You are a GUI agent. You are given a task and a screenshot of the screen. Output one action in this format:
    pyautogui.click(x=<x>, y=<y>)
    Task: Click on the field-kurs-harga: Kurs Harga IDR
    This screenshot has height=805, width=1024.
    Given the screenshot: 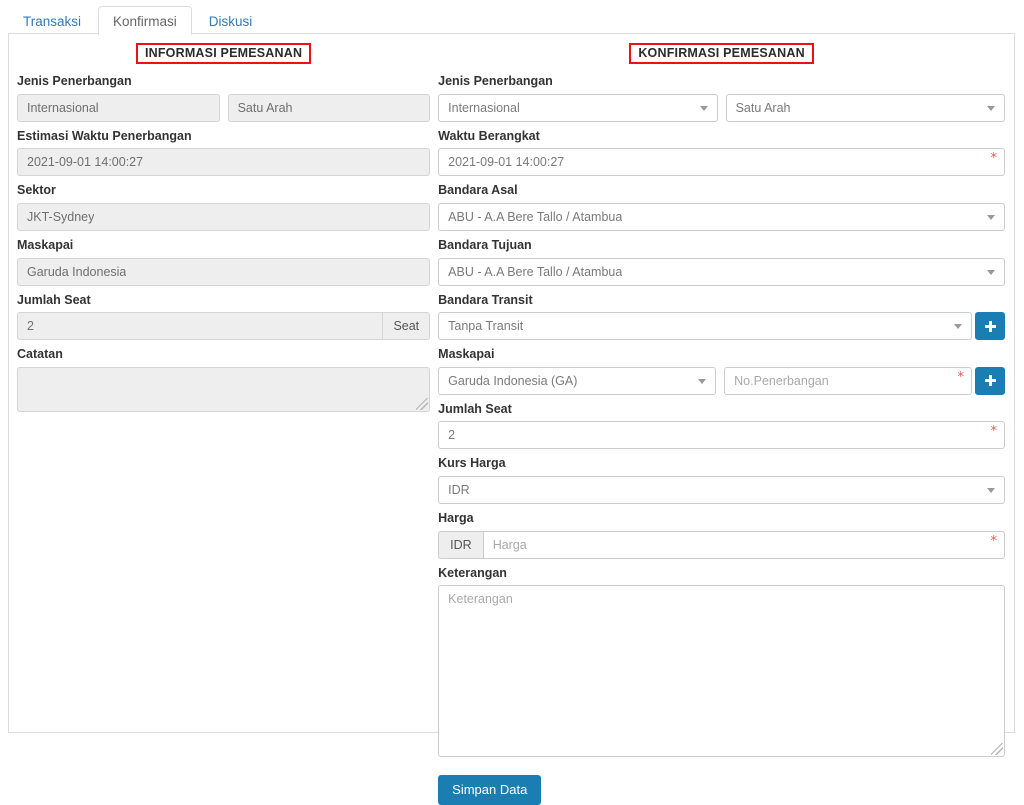 What is the action you would take?
    pyautogui.click(x=721, y=480)
    